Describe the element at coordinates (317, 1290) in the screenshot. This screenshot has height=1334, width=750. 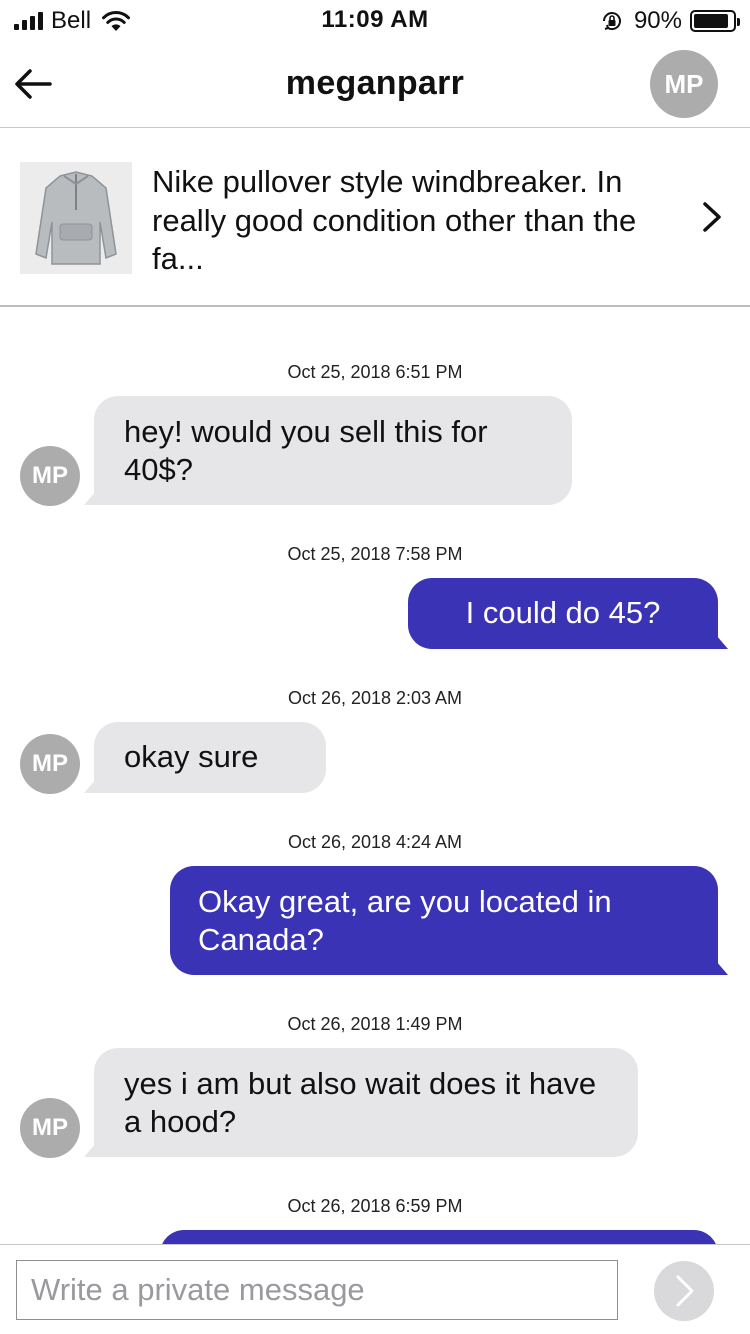
I see `message-input` at that location.